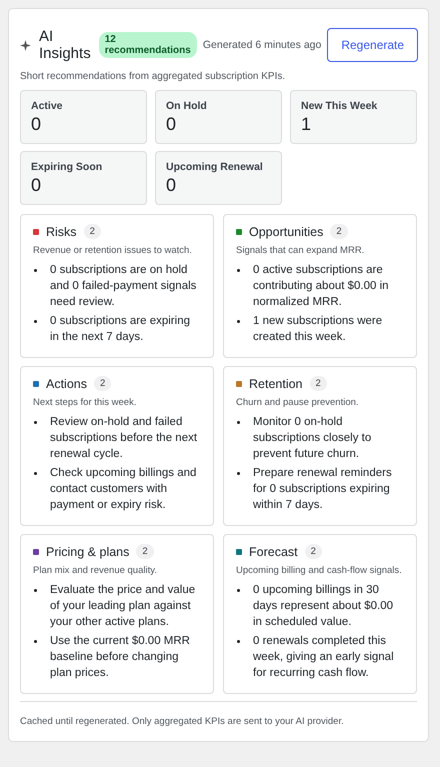 Image resolution: width=440 pixels, height=767 pixels. What do you see at coordinates (85, 403) in the screenshot?
I see `section-description: Next steps for this week.` at bounding box center [85, 403].